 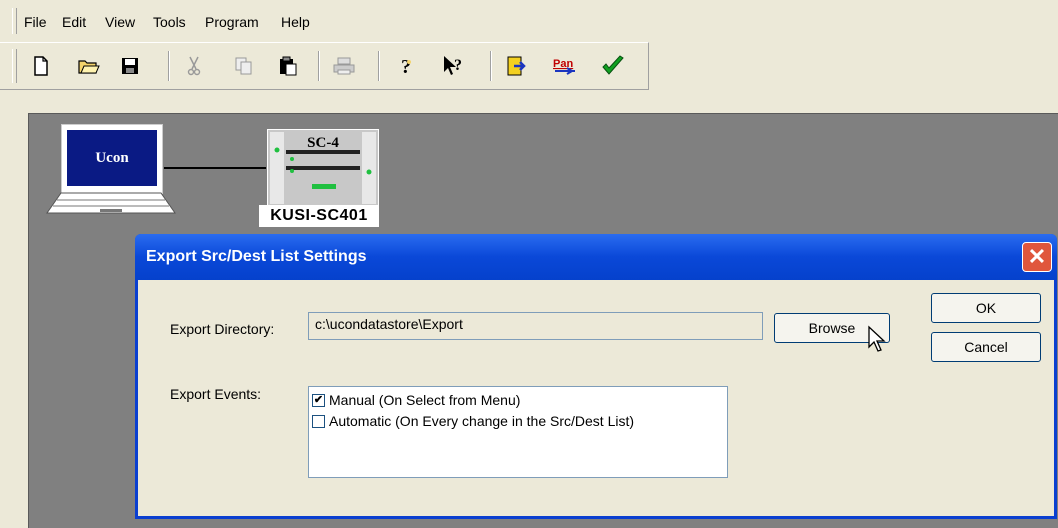 I want to click on menubar-grip, so click(x=14, y=21).